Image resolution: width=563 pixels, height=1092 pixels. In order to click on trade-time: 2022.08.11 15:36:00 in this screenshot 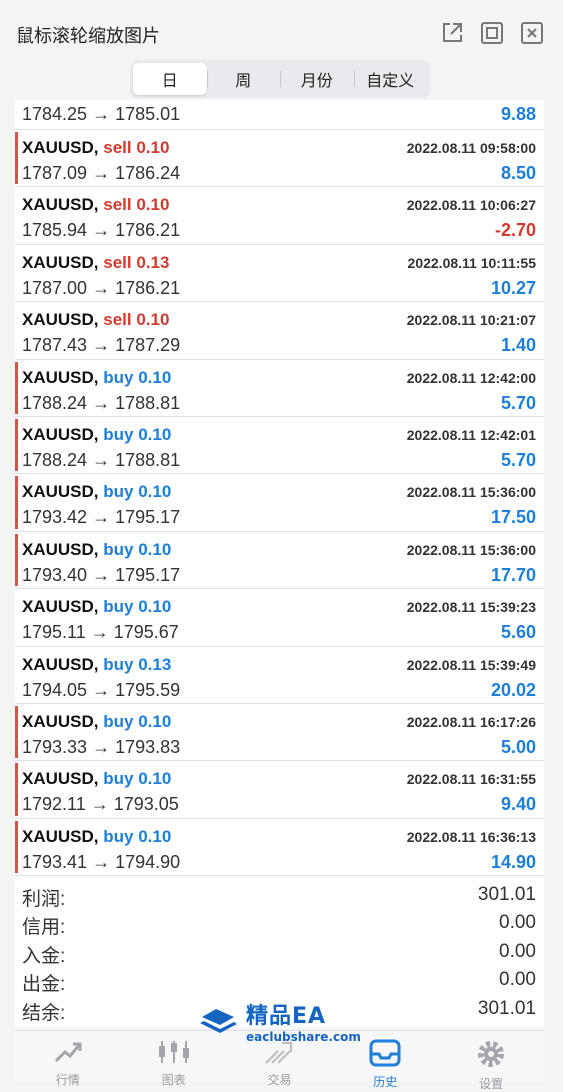, I will do `click(471, 549)`.